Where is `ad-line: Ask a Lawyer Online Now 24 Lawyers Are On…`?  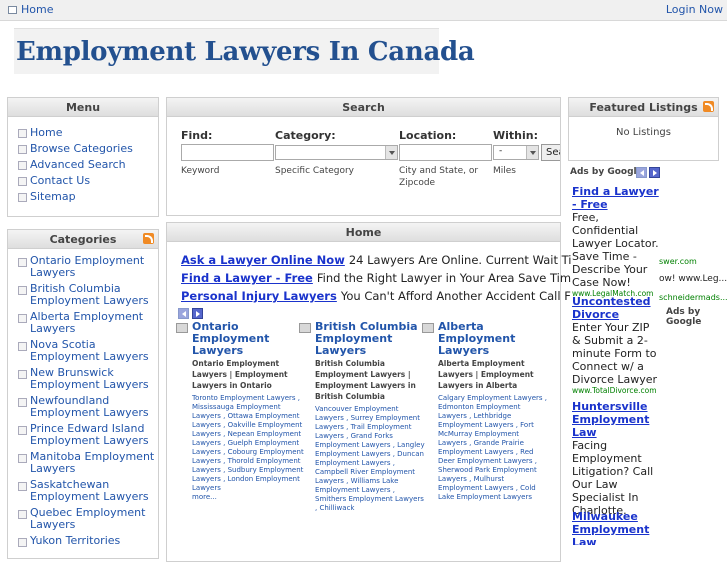
ad-line: Ask a Lawyer Online Now 24 Lawyers Are On… is located at coordinates (376, 260).